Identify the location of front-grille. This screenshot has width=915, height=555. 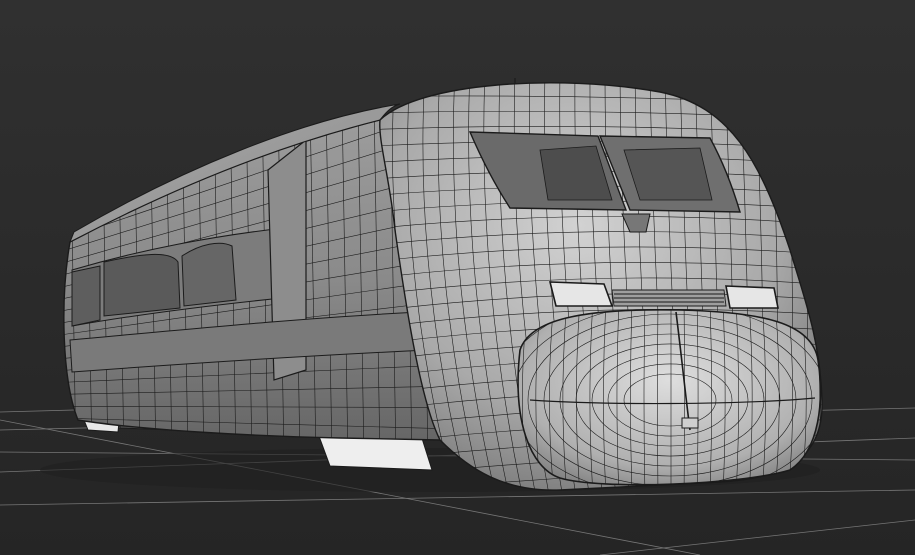
(669, 298).